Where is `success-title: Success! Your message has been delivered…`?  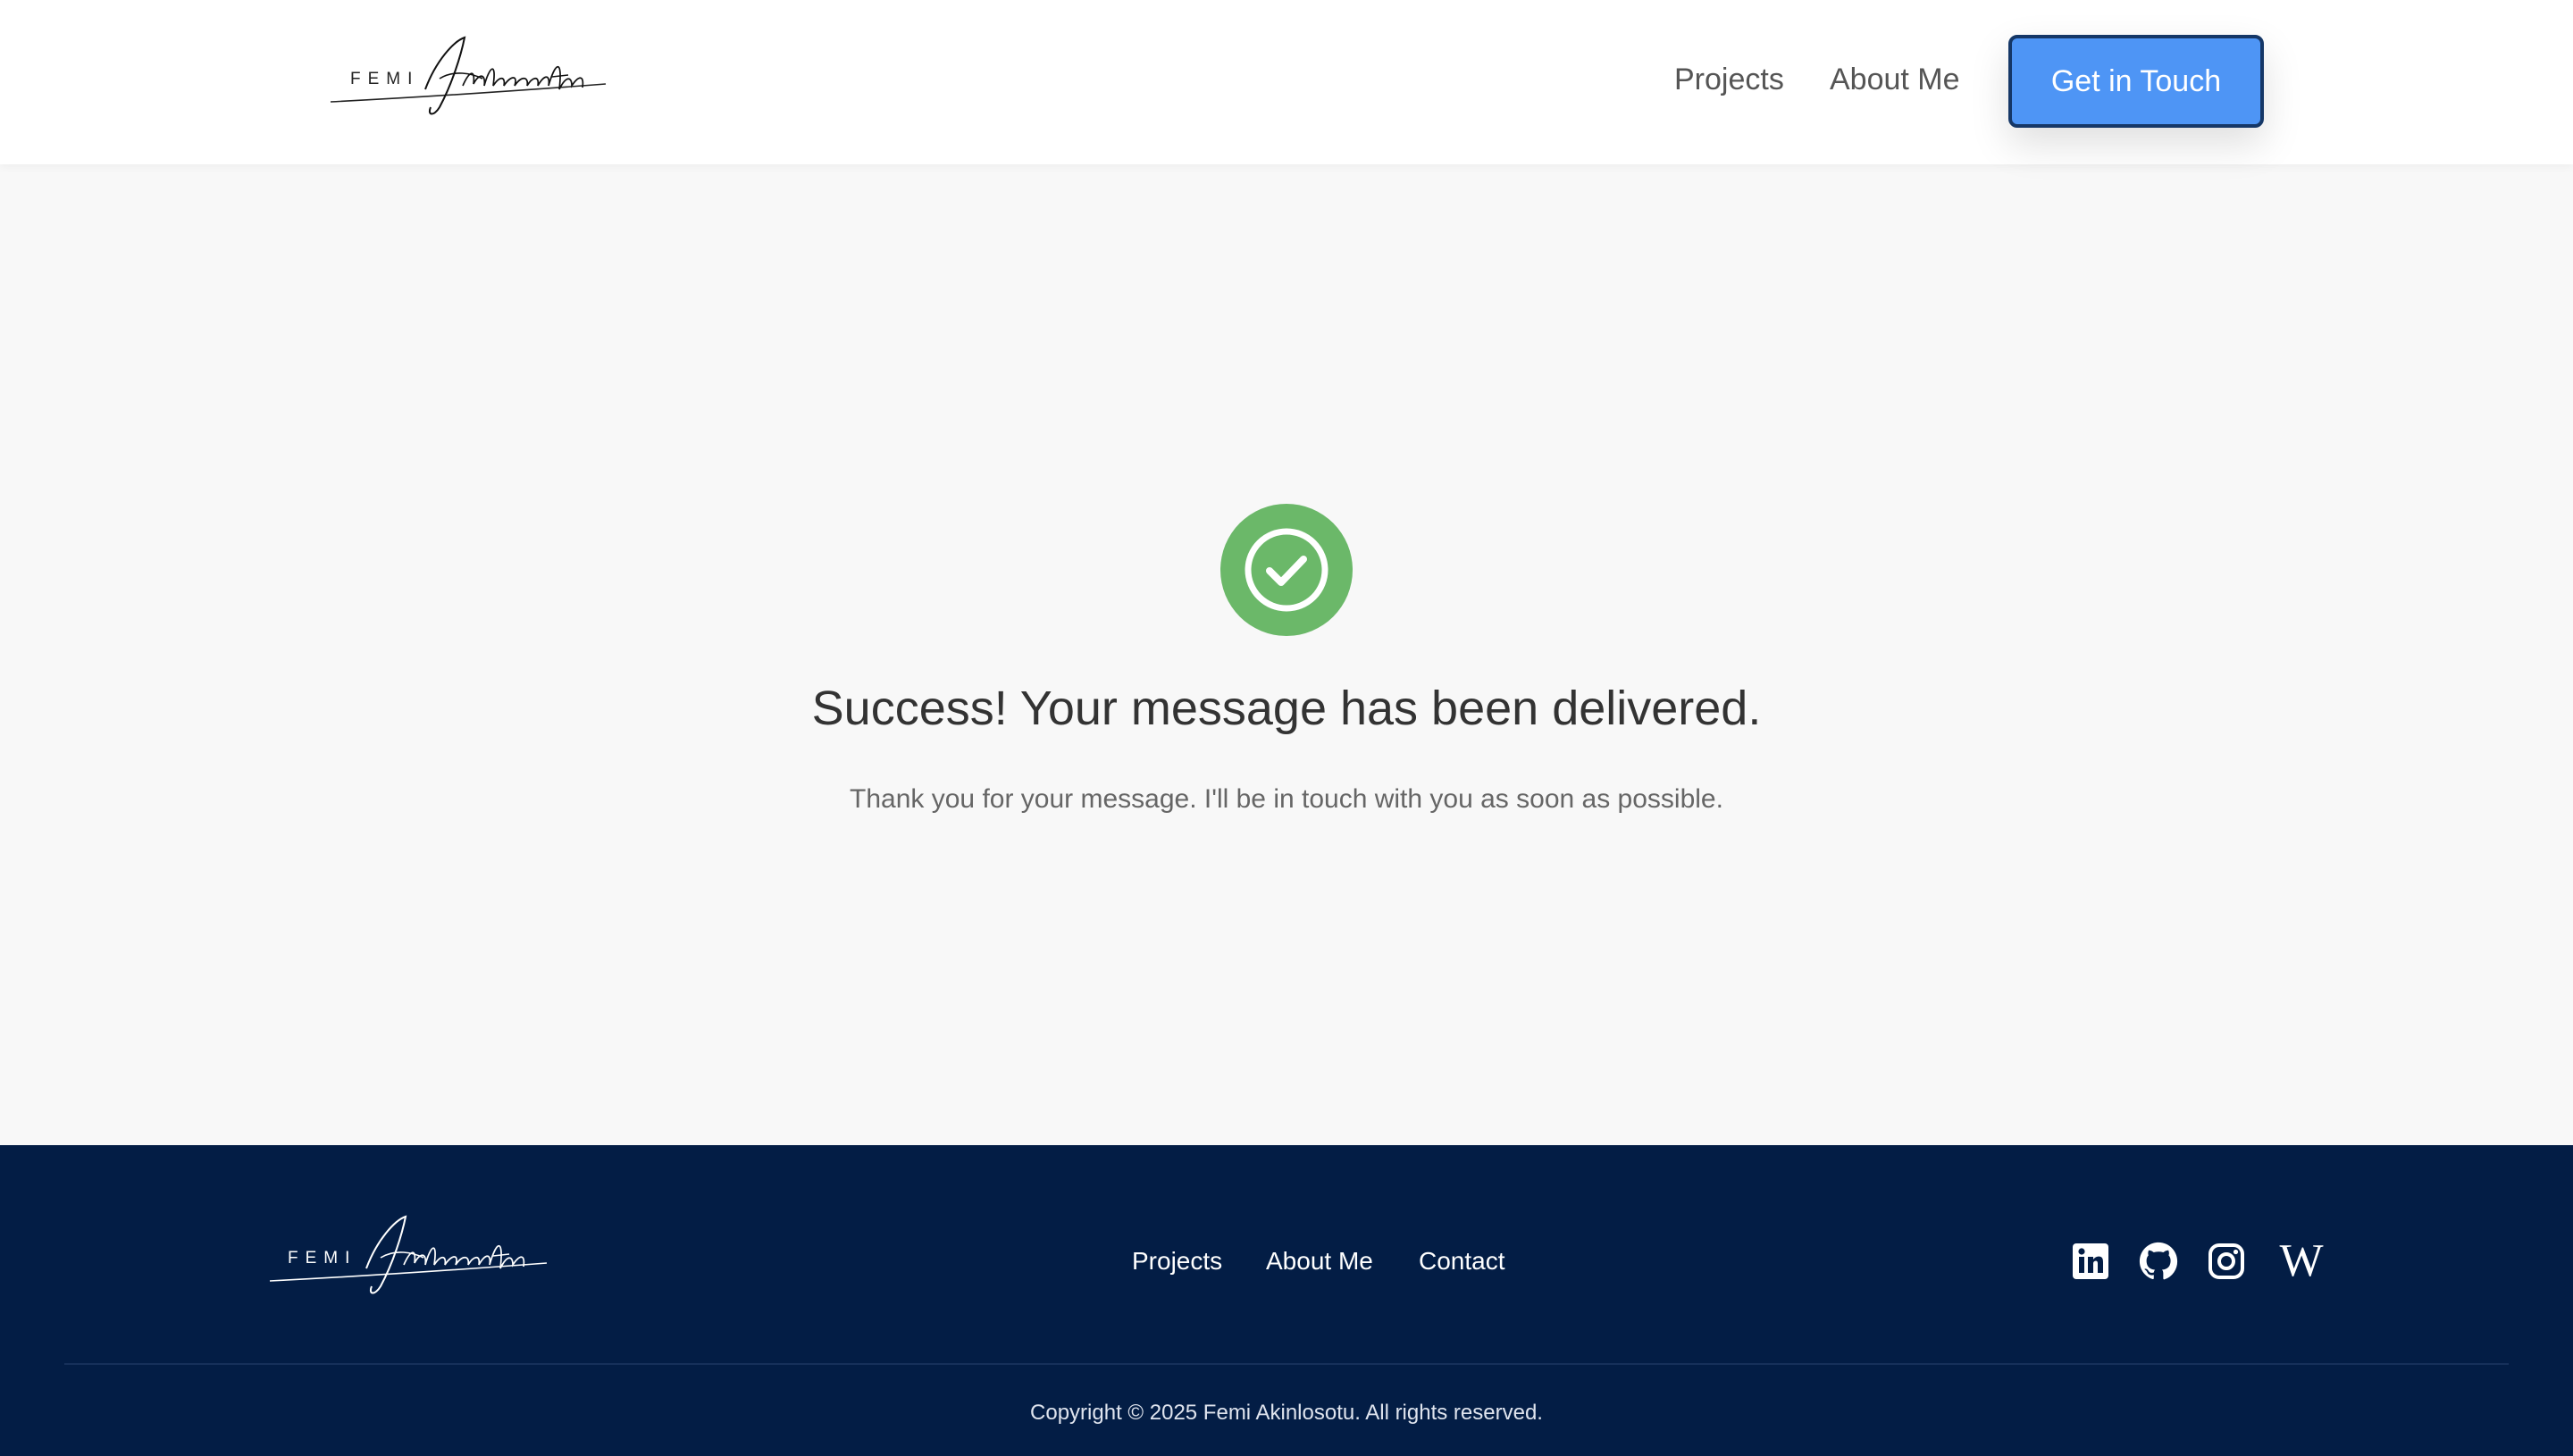 success-title: Success! Your message has been delivered… is located at coordinates (1286, 708).